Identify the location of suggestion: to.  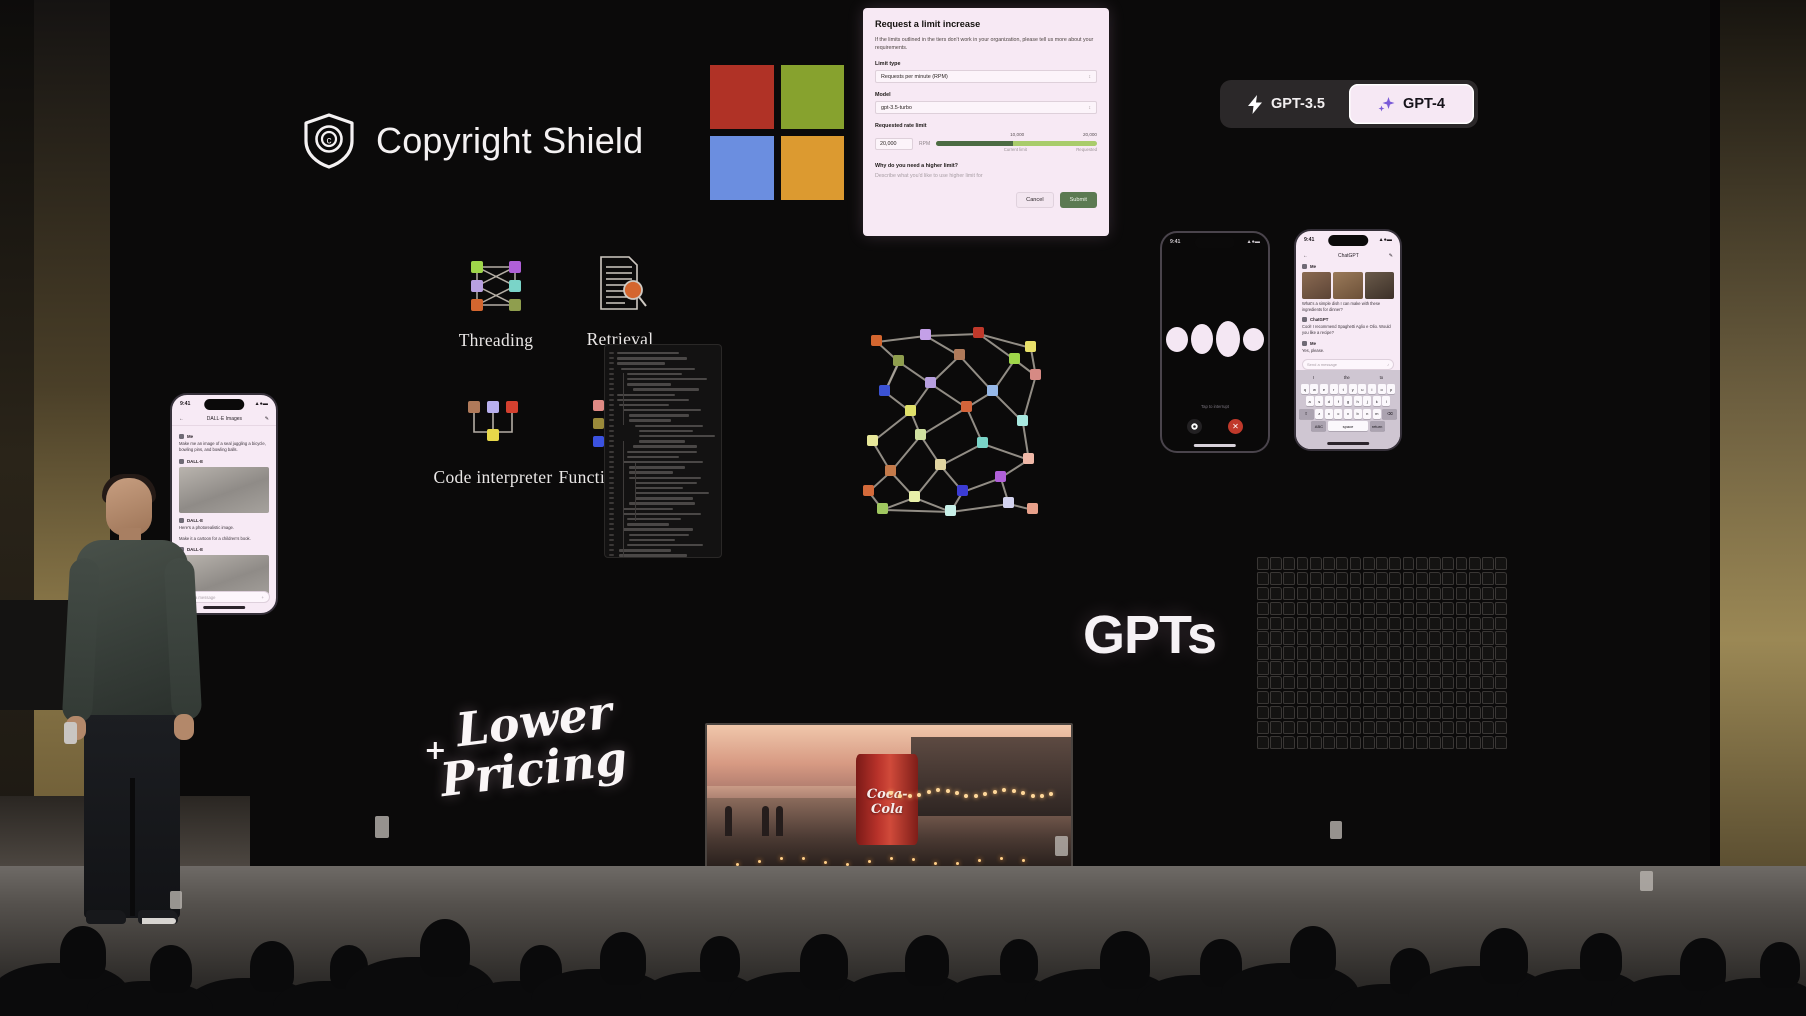
(1382, 377).